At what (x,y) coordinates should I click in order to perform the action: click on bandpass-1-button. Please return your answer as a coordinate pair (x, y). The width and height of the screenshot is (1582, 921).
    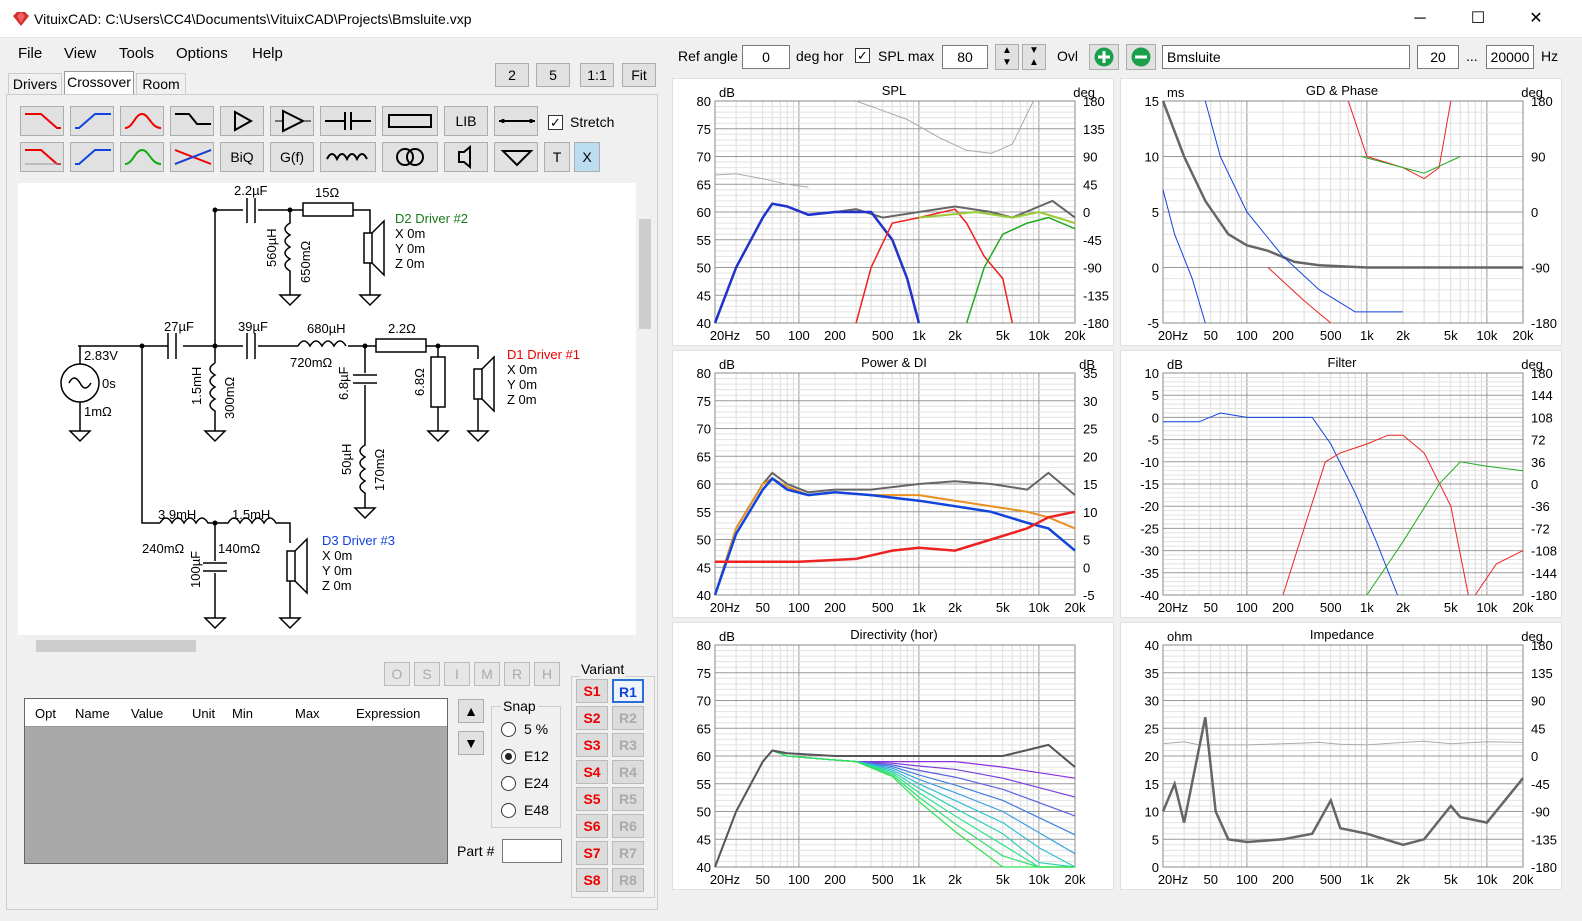
    Looking at the image, I should click on (142, 121).